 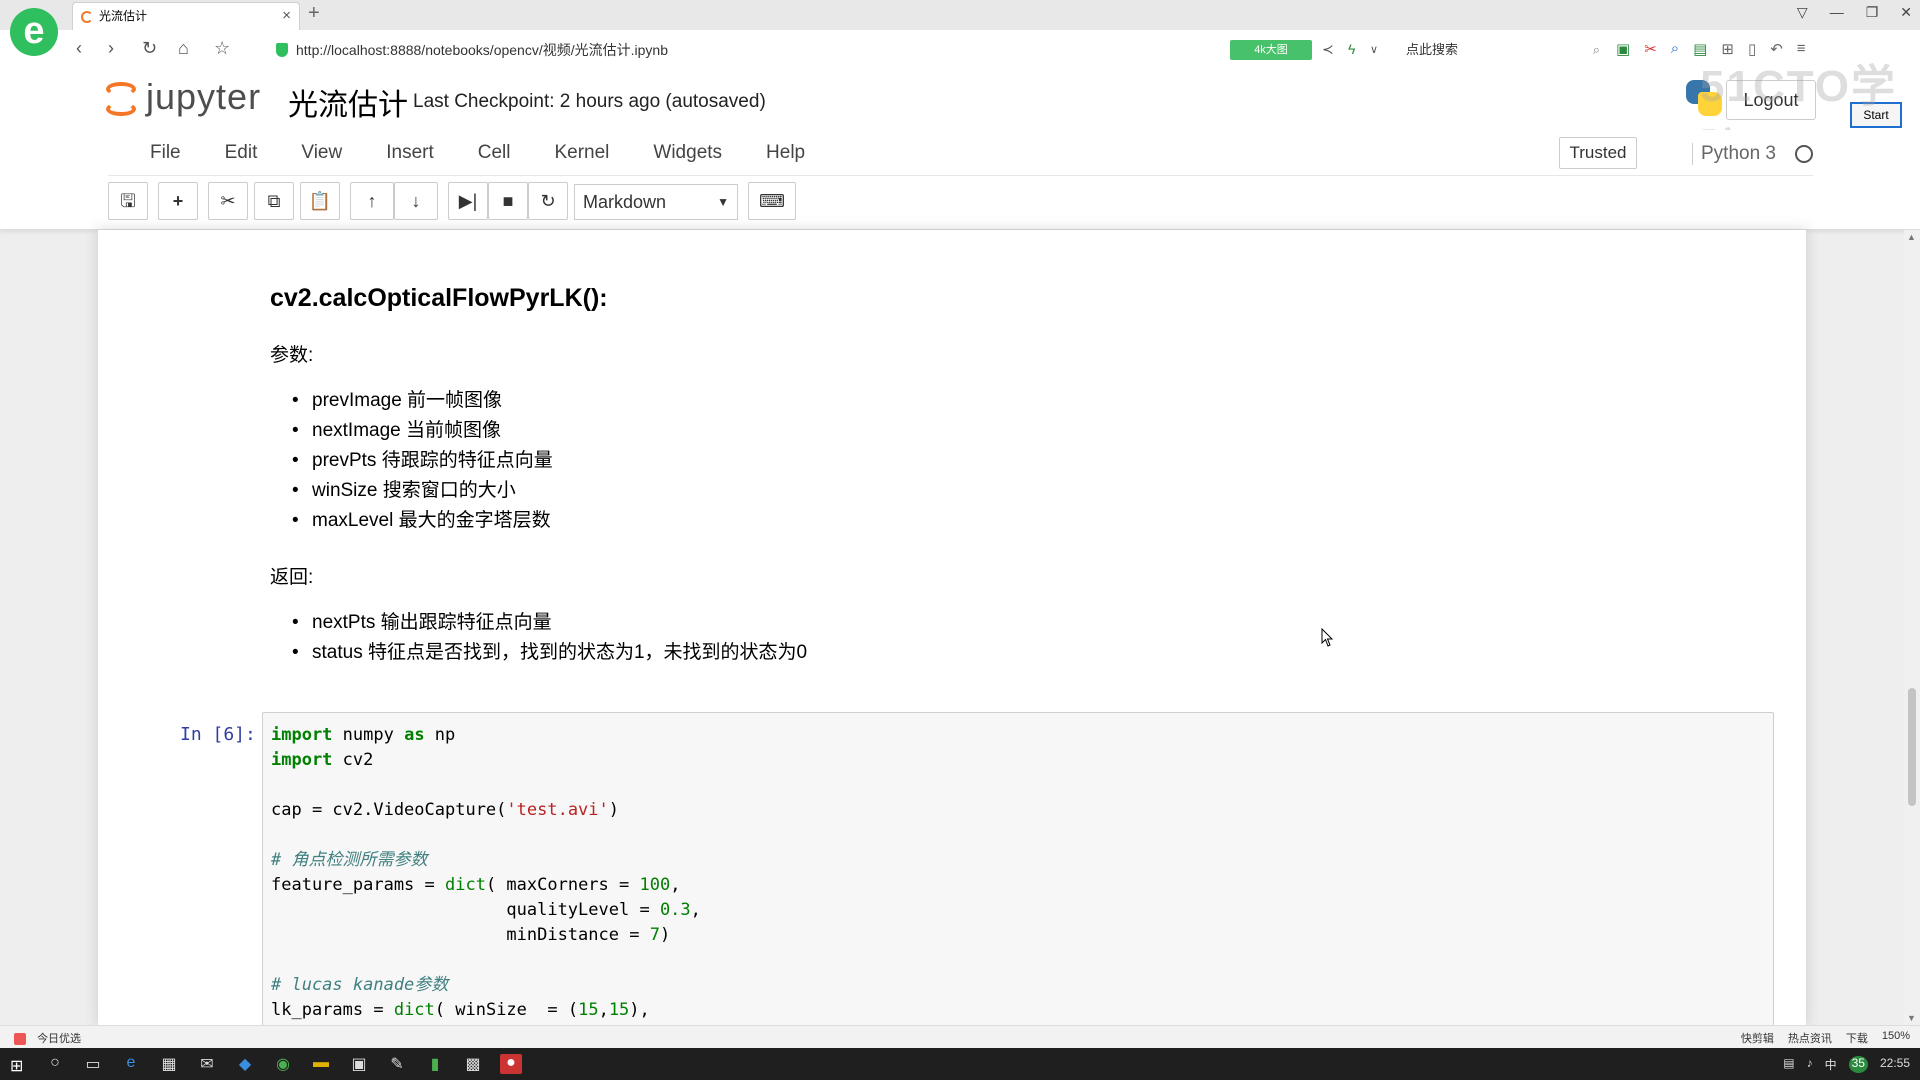 What do you see at coordinates (314, 13) in the screenshot?
I see `new-tab-icon: +` at bounding box center [314, 13].